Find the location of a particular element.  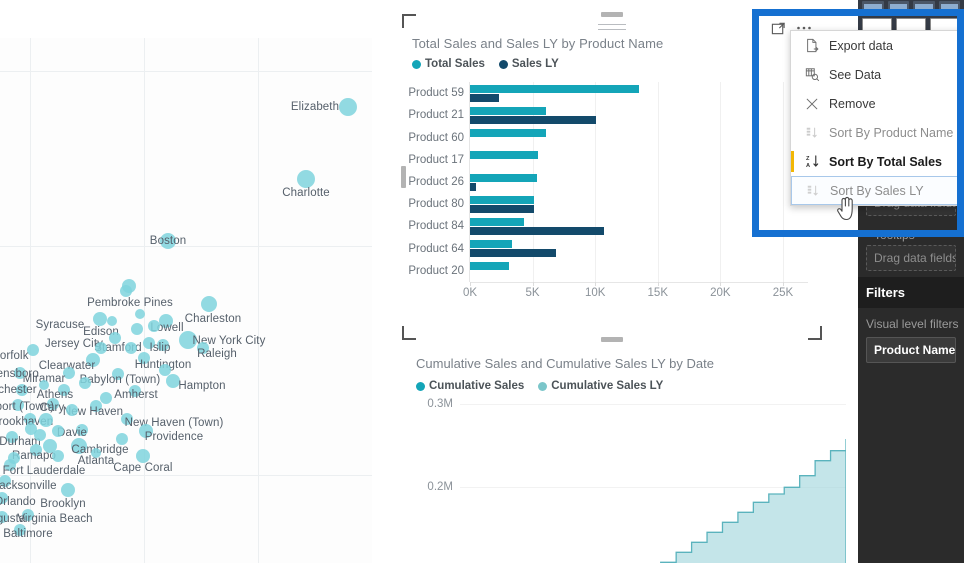

funnel-chart-icon is located at coordinates (924, 8).